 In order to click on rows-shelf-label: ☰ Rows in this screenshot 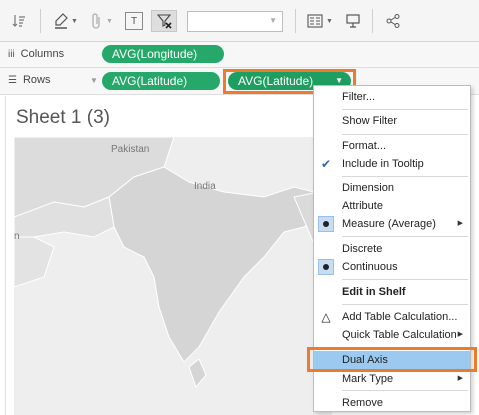, I will do `click(29, 80)`.